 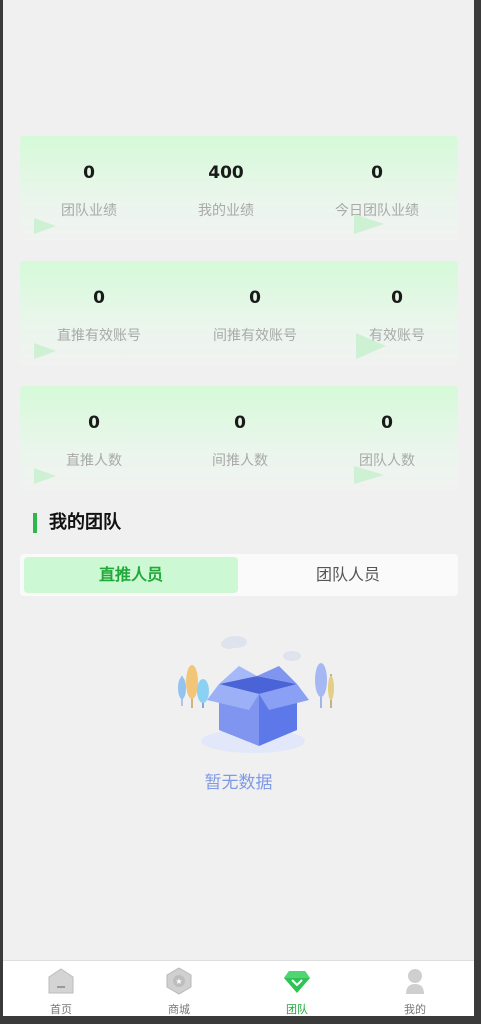 What do you see at coordinates (256, 694) in the screenshot?
I see `empty-box-illustration` at bounding box center [256, 694].